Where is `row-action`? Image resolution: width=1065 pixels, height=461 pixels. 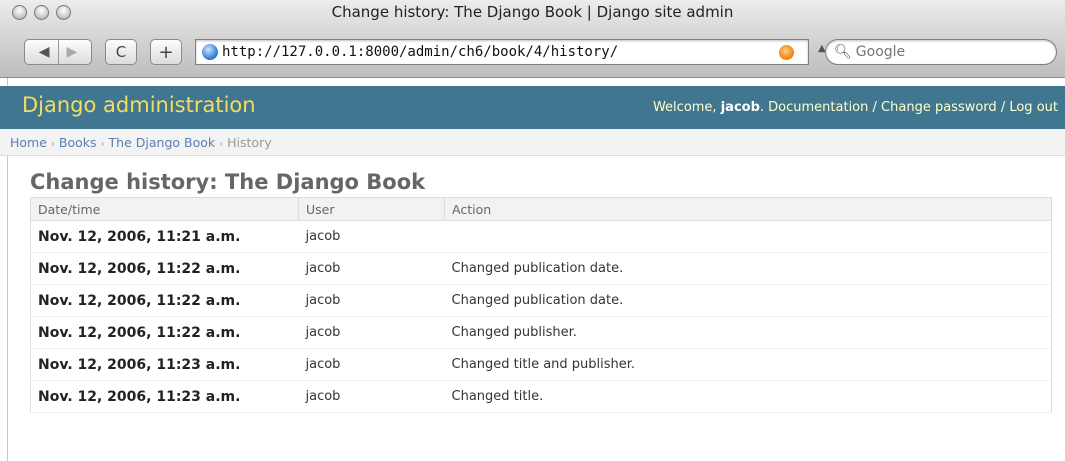 row-action is located at coordinates (748, 236).